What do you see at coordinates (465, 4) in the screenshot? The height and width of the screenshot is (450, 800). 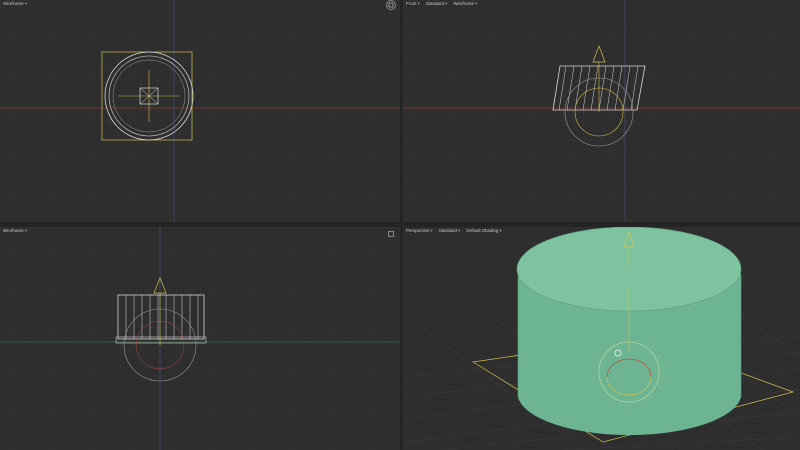 I see `viewport-front-shading-menu: Wireframe▾` at bounding box center [465, 4].